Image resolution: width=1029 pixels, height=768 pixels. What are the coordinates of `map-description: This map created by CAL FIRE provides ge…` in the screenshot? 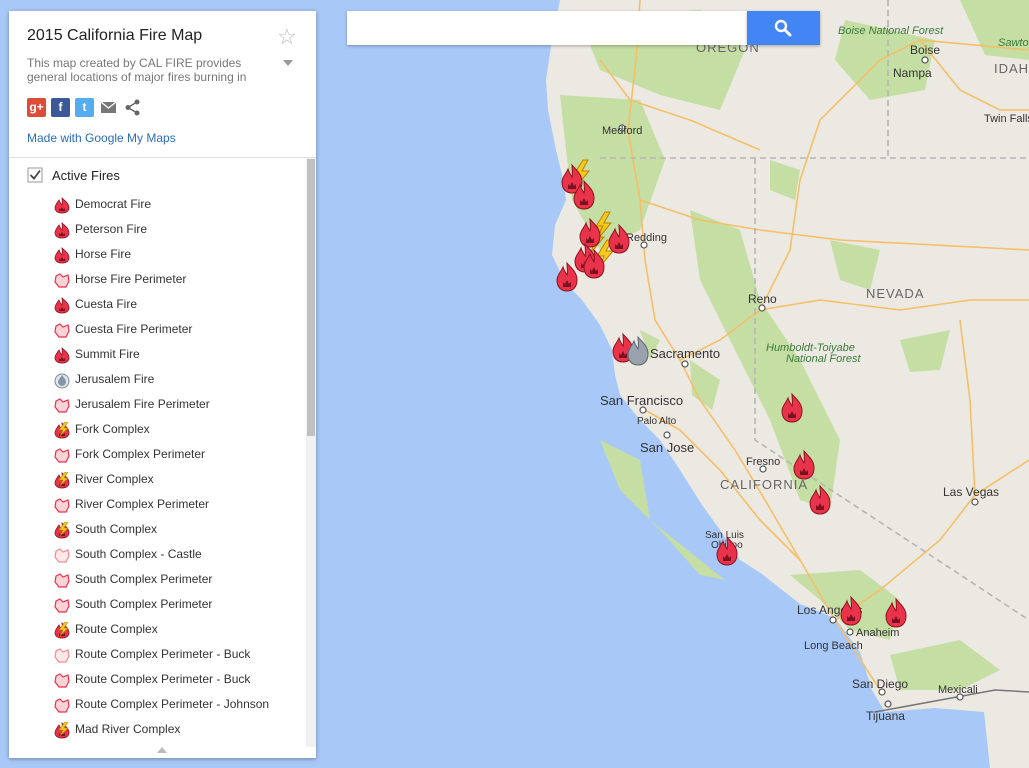 It's located at (137, 70).